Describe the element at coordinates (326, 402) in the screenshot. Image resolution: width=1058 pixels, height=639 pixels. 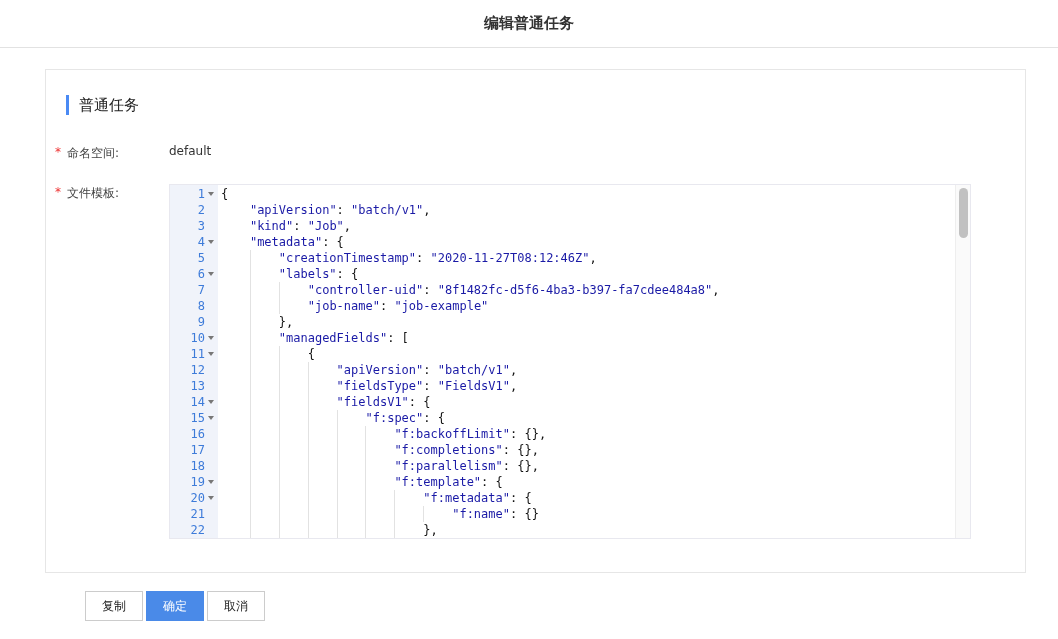
I see `code-line: "fieldsV1": {` at that location.